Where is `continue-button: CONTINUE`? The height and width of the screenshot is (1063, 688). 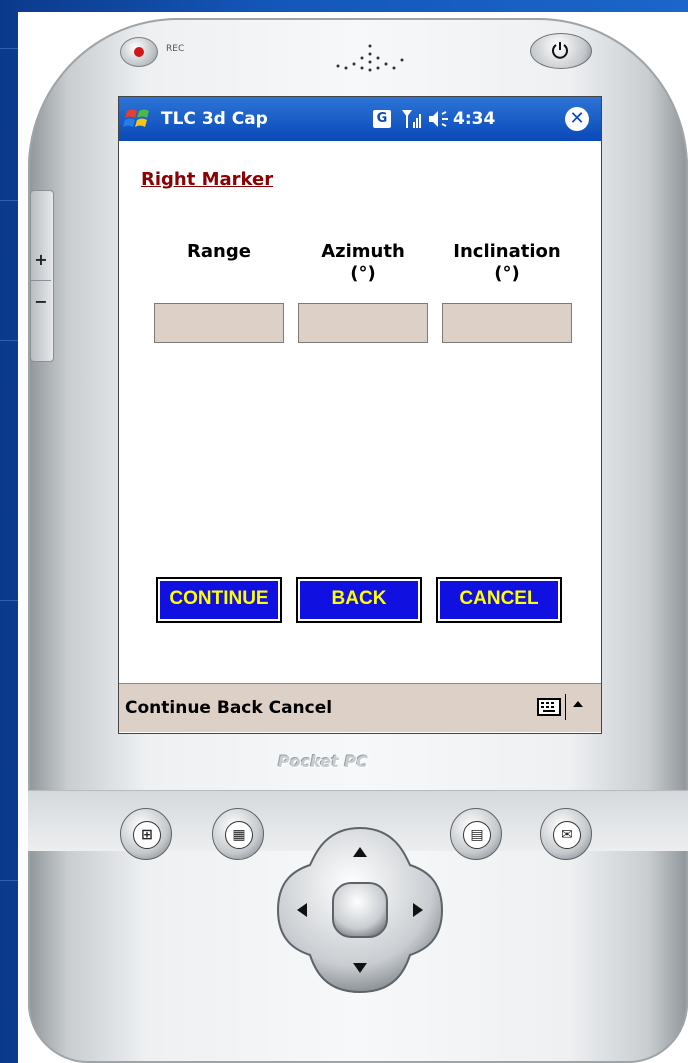
continue-button: CONTINUE is located at coordinates (219, 600).